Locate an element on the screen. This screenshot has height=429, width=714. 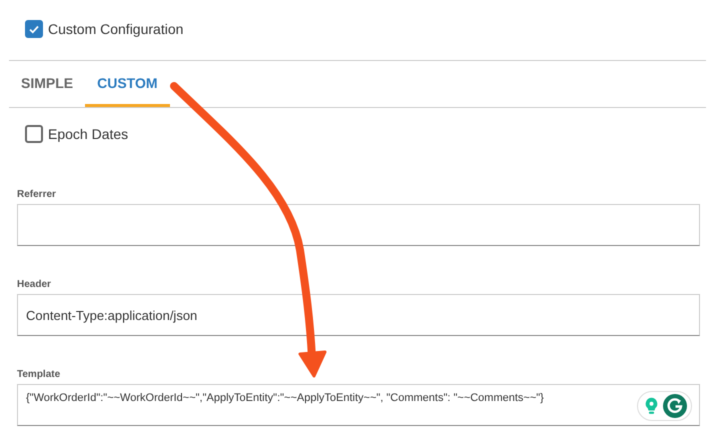
field-label: Header is located at coordinates (34, 285).